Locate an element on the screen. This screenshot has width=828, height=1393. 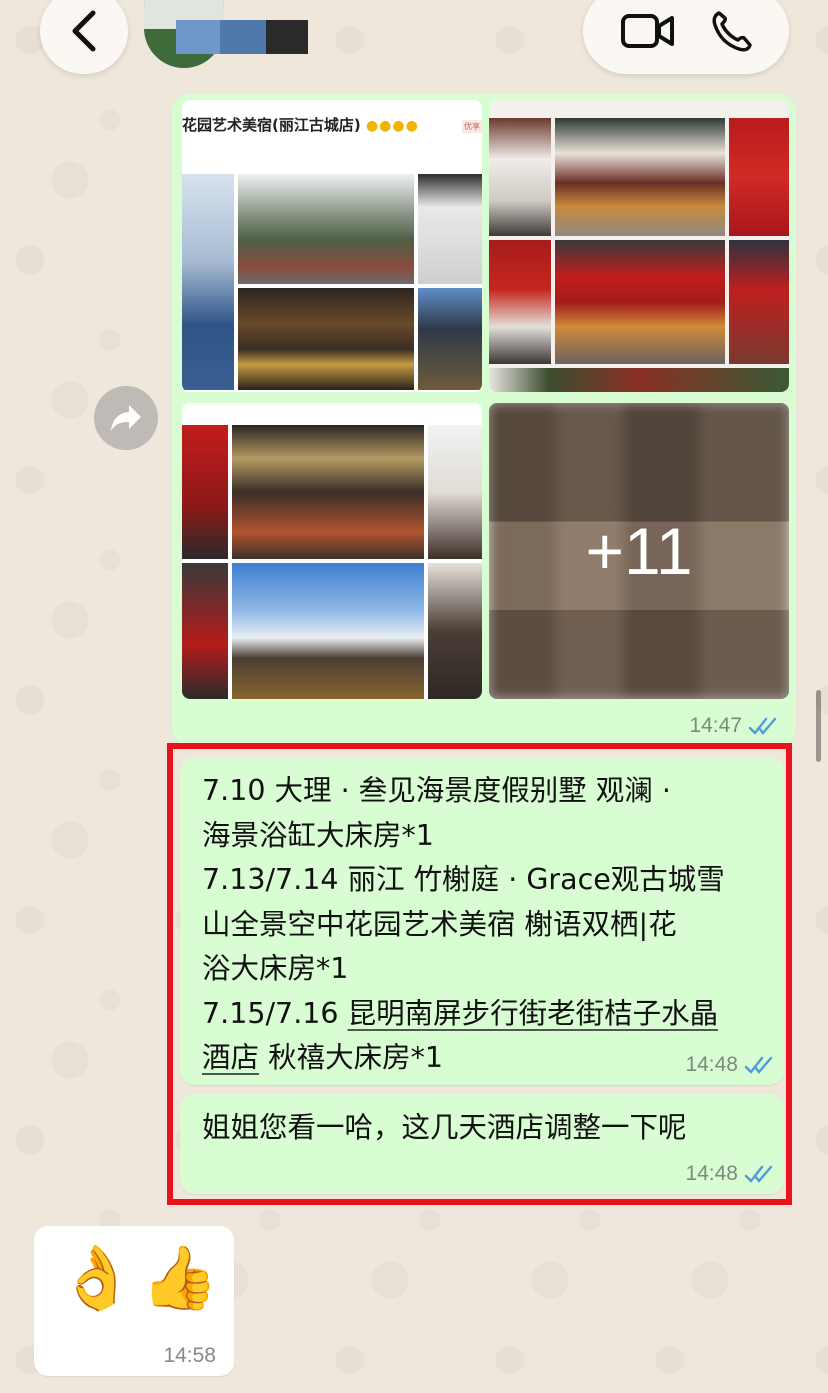
double-check-read-icon is located at coordinates (762, 726).